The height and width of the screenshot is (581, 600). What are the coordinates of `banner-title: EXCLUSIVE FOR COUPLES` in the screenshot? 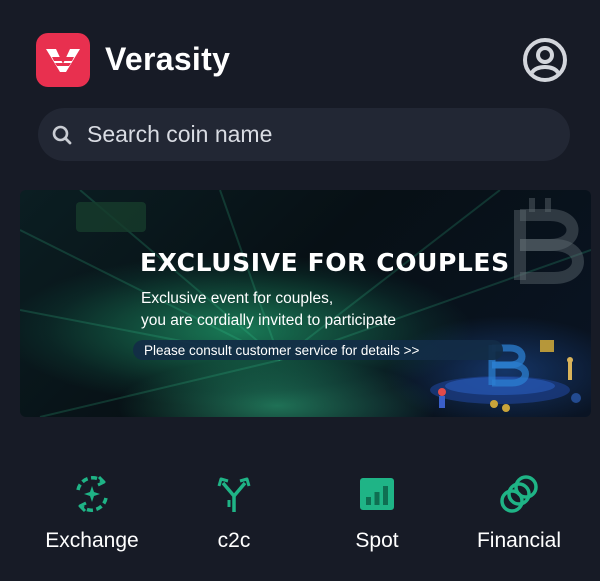 It's located at (325, 262).